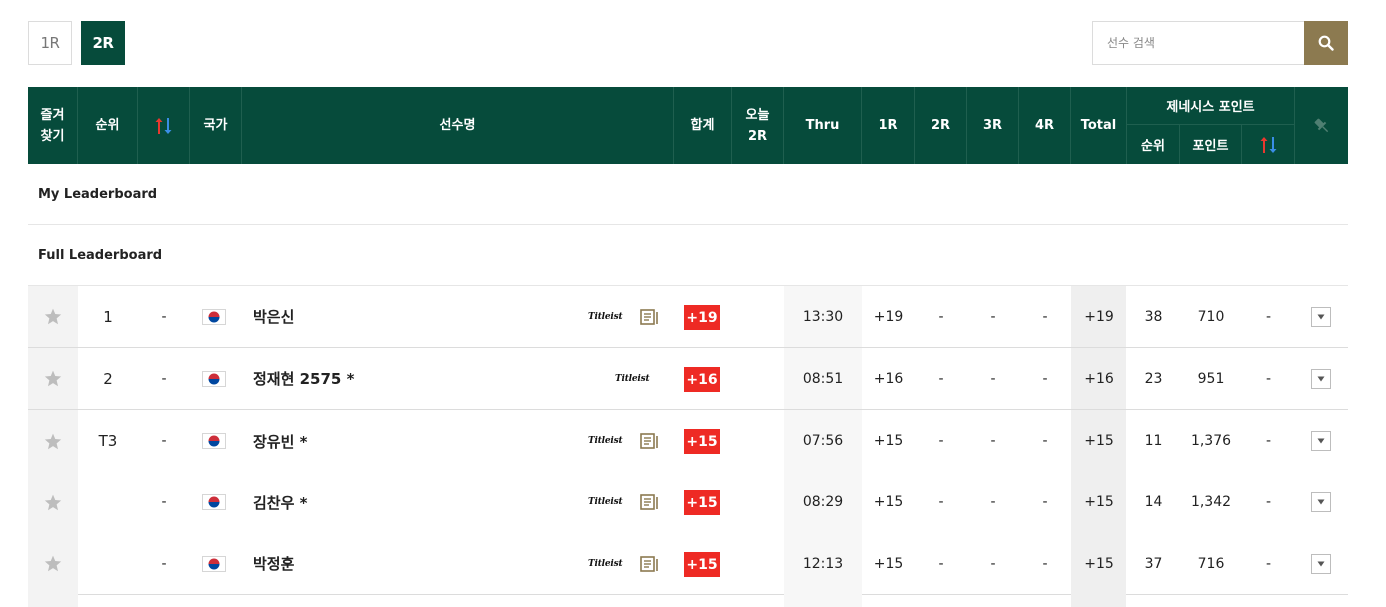 The width and height of the screenshot is (1386, 607). Describe the element at coordinates (1198, 43) in the screenshot. I see `search-input` at that location.